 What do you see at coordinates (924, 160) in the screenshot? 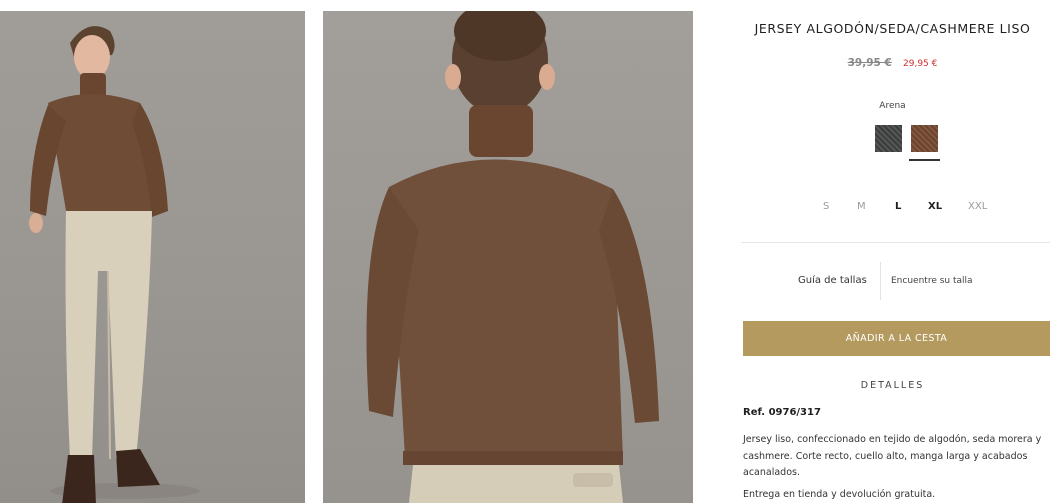
I see `selected-swatch-indicator` at bounding box center [924, 160].